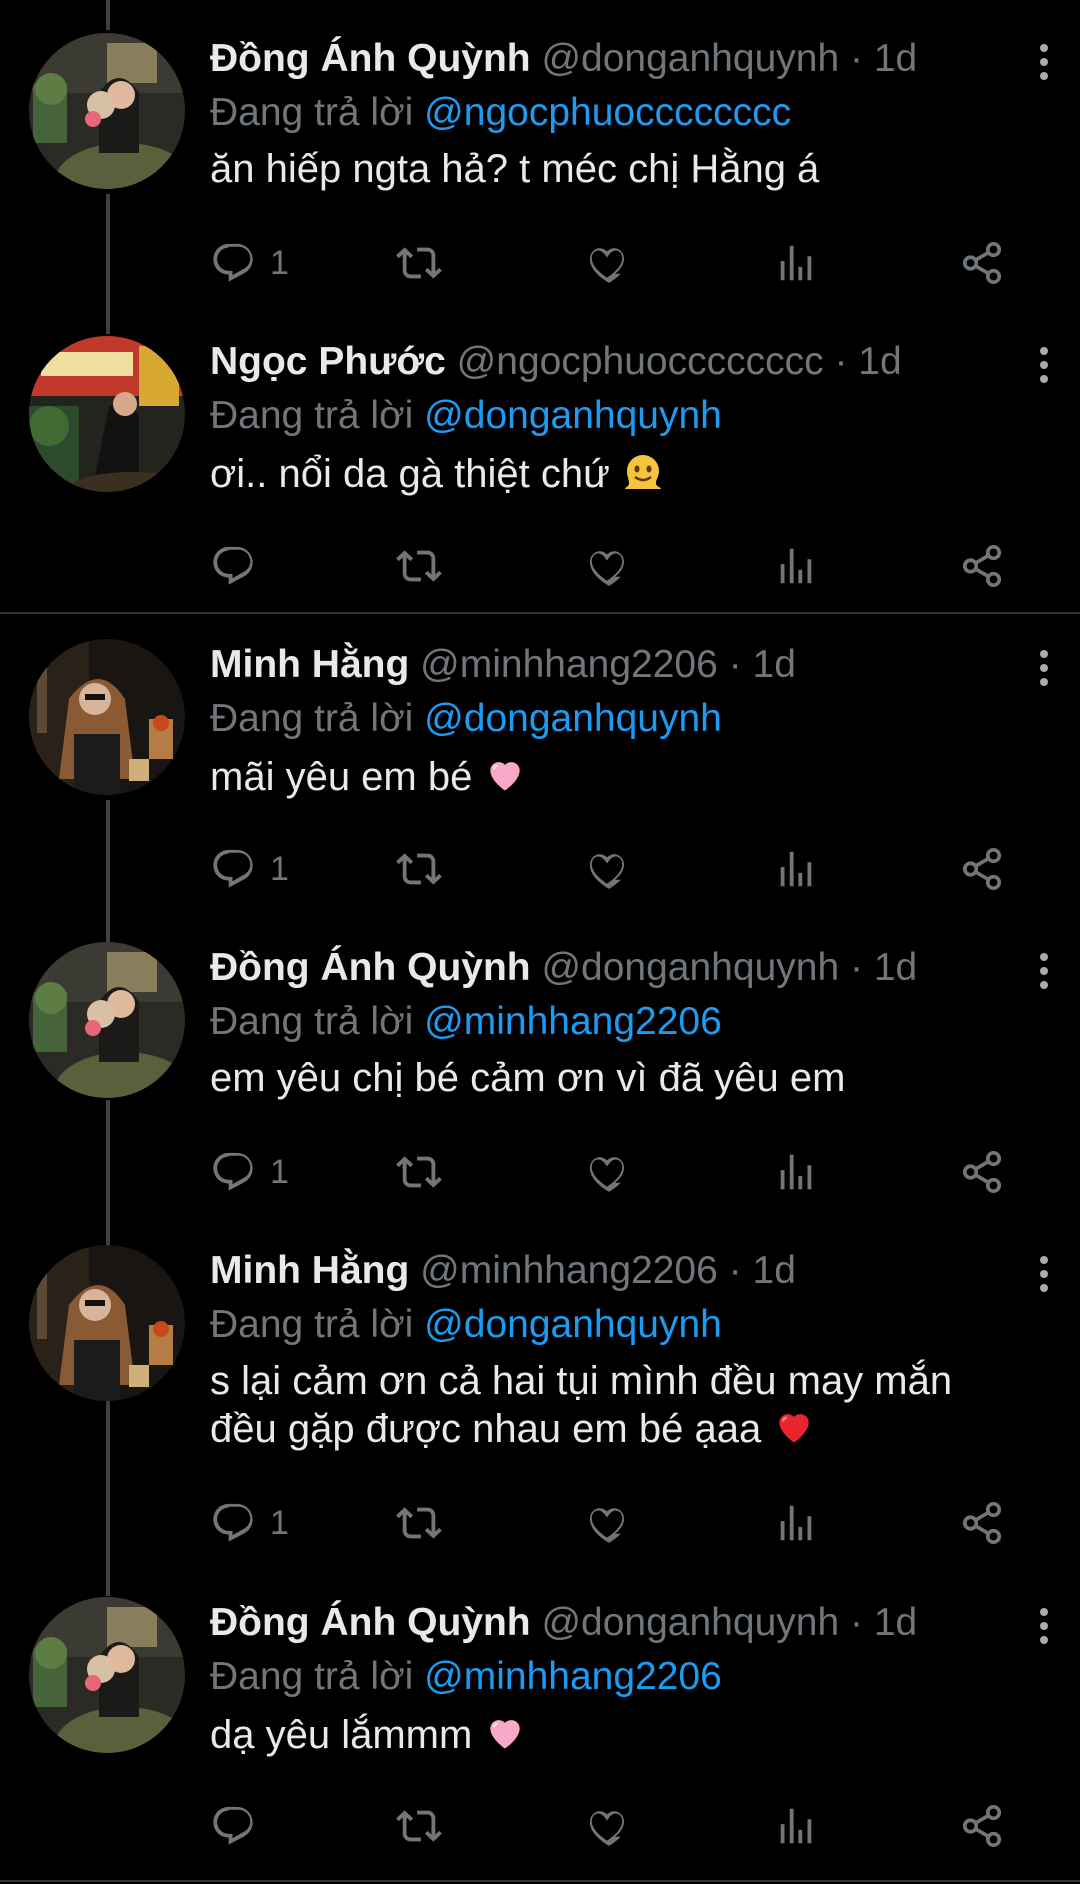 This screenshot has height=1884, width=1080. I want to click on tweet-text-line: đều gặp được nhau em bé ạaa, so click(486, 1429).